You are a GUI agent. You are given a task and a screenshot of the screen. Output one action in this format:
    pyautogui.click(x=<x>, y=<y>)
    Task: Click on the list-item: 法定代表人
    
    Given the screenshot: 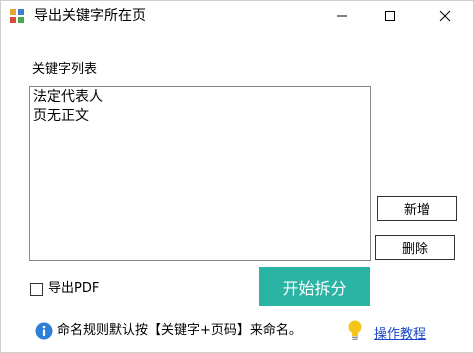 What is the action you would take?
    pyautogui.click(x=200, y=97)
    